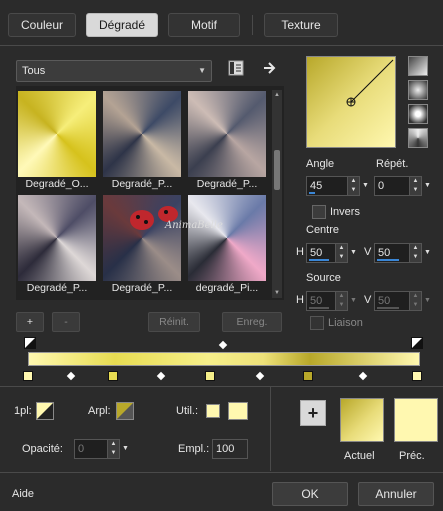 This screenshot has height=511, width=443. Describe the element at coordinates (320, 164) in the screenshot. I see `angle-label: Angle` at that location.